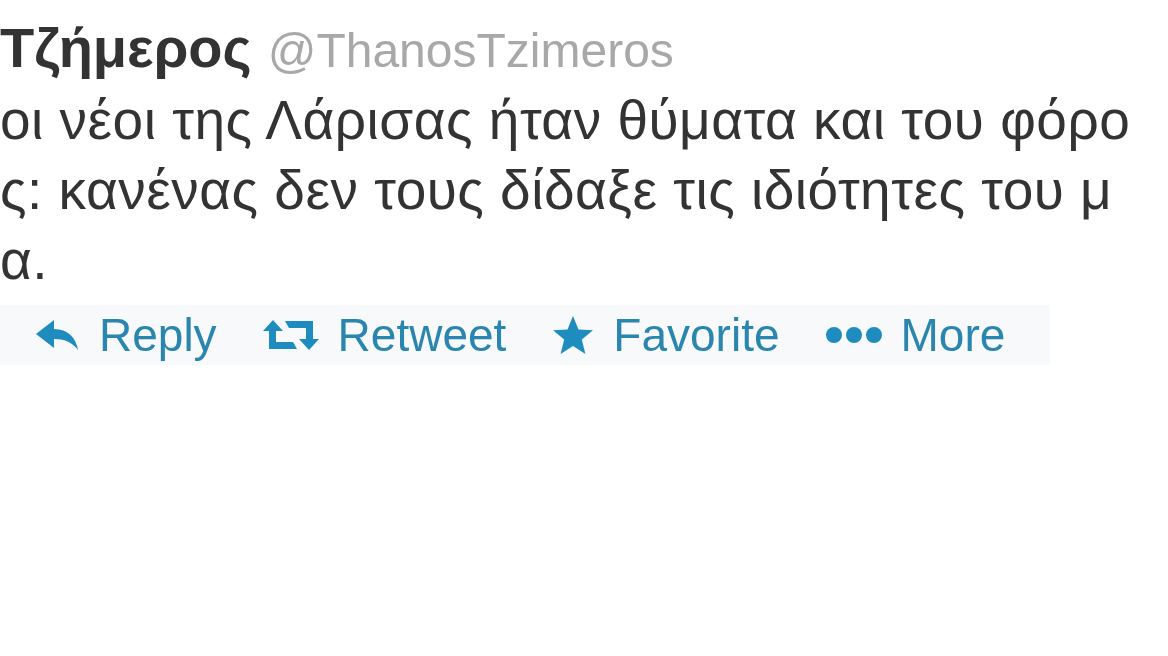  Describe the element at coordinates (57, 335) in the screenshot. I see `reply-arrow-icon` at that location.